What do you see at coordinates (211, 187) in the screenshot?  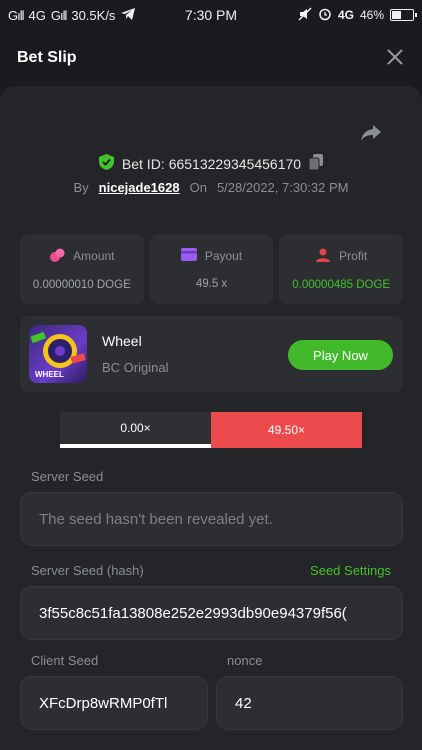 I see `bet-byline: By nicejade1628 On 5/28/2022, 7:30:32 PM` at bounding box center [211, 187].